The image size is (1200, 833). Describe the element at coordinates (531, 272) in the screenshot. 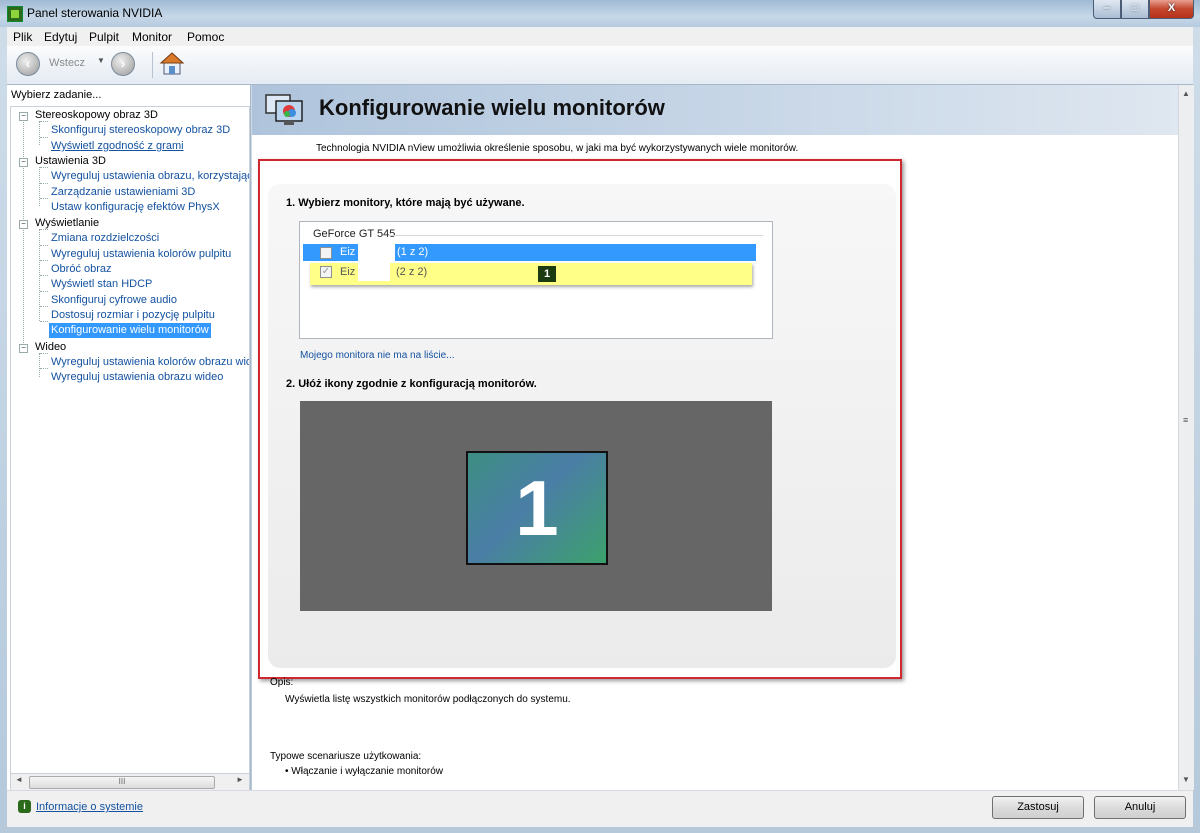

I see `monitor-row-2: ✓ Eiz (2 z 2) 1` at that location.